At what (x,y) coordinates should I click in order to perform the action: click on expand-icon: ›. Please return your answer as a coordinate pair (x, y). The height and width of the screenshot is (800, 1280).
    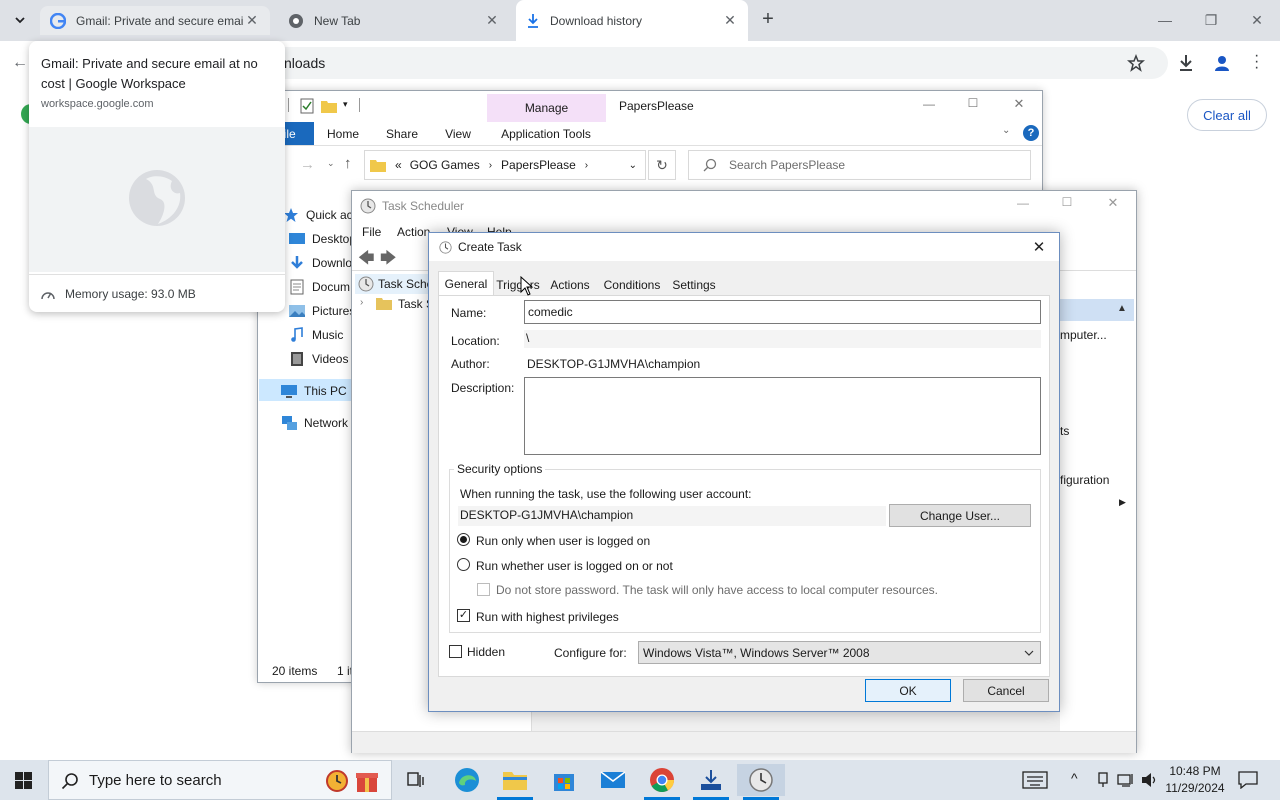
    Looking at the image, I should click on (361, 302).